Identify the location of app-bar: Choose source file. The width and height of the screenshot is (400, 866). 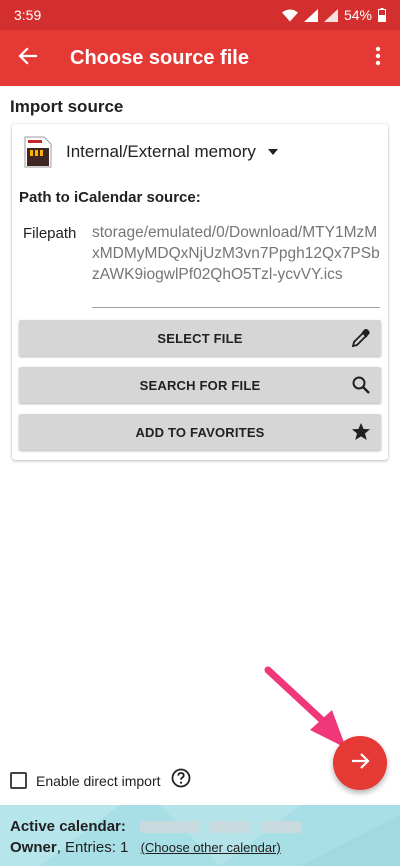
(200, 58).